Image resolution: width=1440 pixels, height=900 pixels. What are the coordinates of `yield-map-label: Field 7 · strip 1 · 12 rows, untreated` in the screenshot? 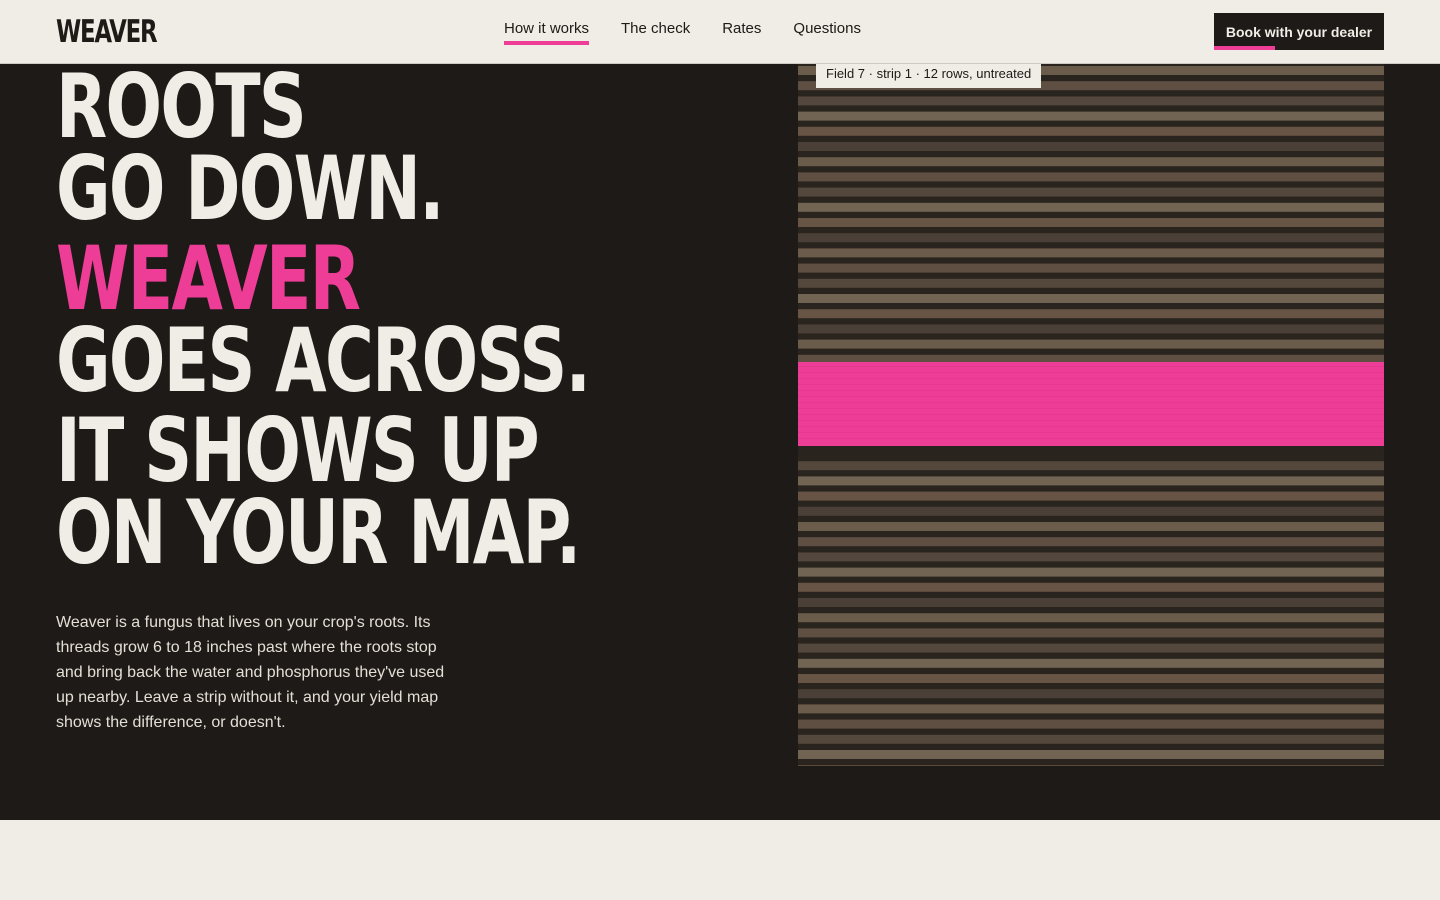 It's located at (929, 76).